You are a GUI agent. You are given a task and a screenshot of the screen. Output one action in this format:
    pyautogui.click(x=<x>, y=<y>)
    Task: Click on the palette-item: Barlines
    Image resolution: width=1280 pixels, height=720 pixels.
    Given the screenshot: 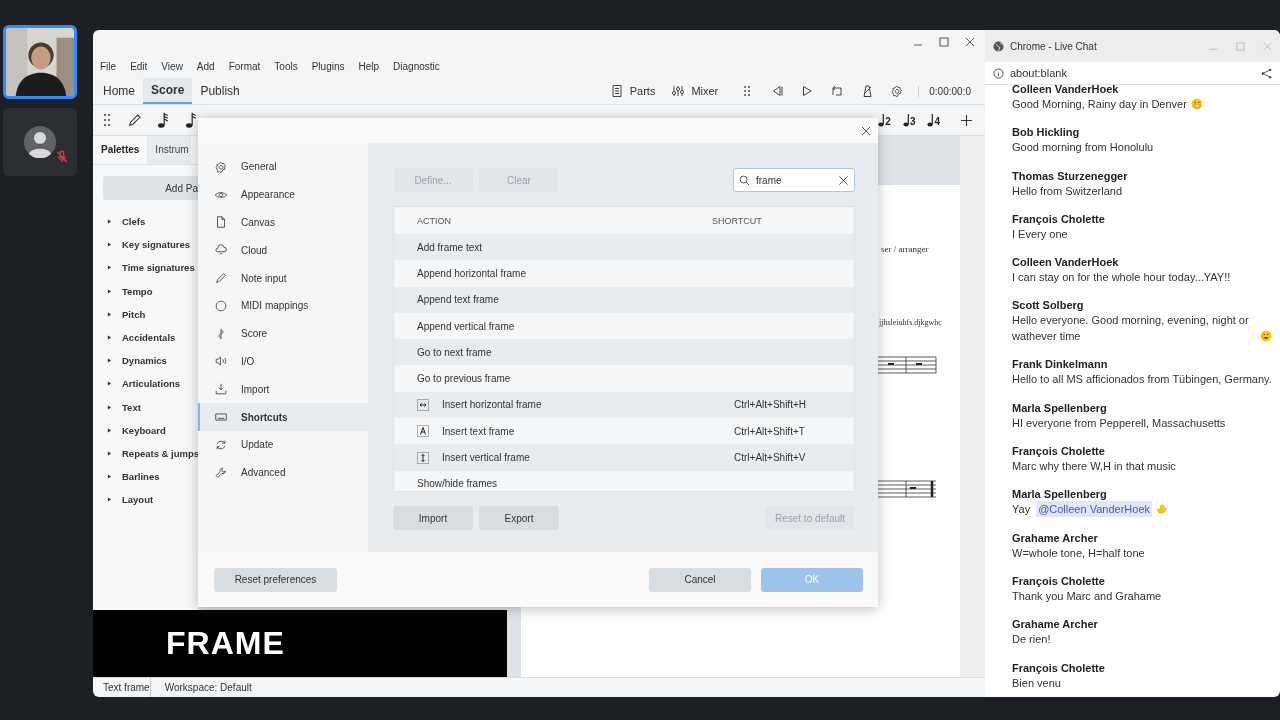 What is the action you would take?
    pyautogui.click(x=141, y=477)
    